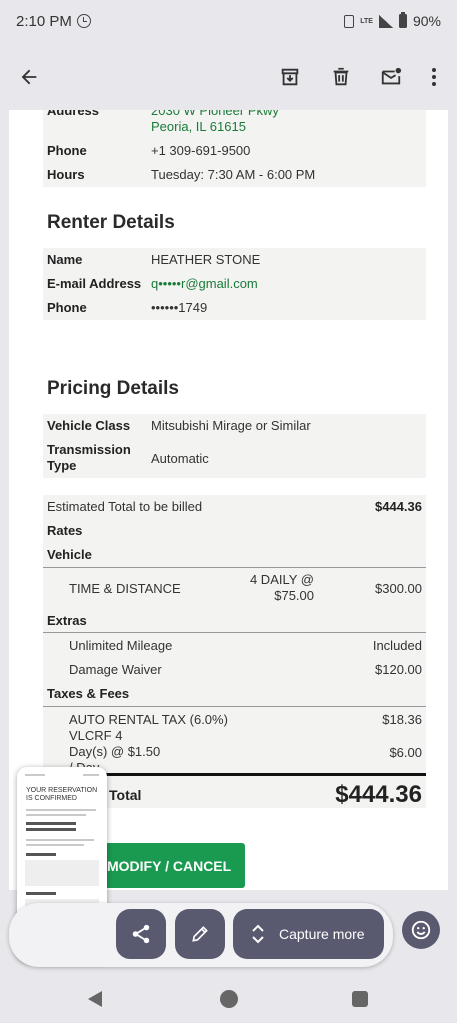  Describe the element at coordinates (125, 506) in the screenshot. I see `estimated-total-label: Estimated Total to be billed` at that location.